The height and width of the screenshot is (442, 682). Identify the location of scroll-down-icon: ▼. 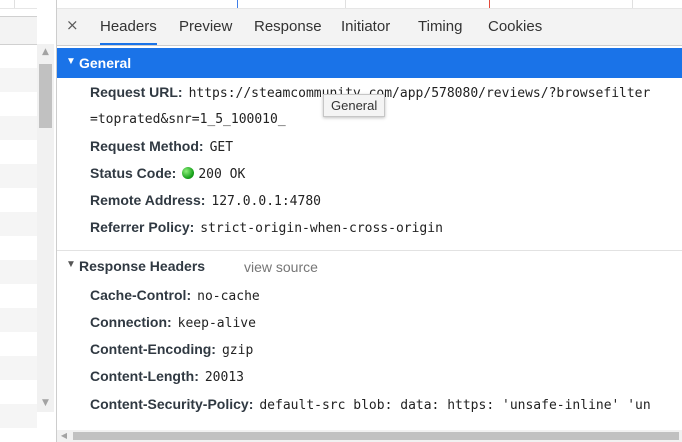
(45, 403).